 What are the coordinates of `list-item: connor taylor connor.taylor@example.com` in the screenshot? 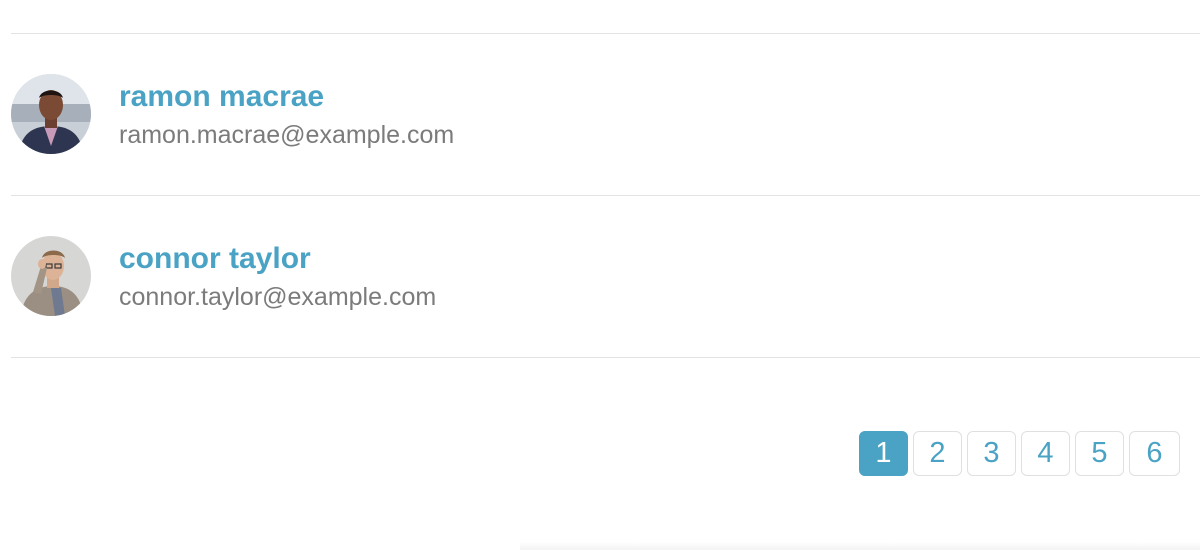 It's located at (605, 277).